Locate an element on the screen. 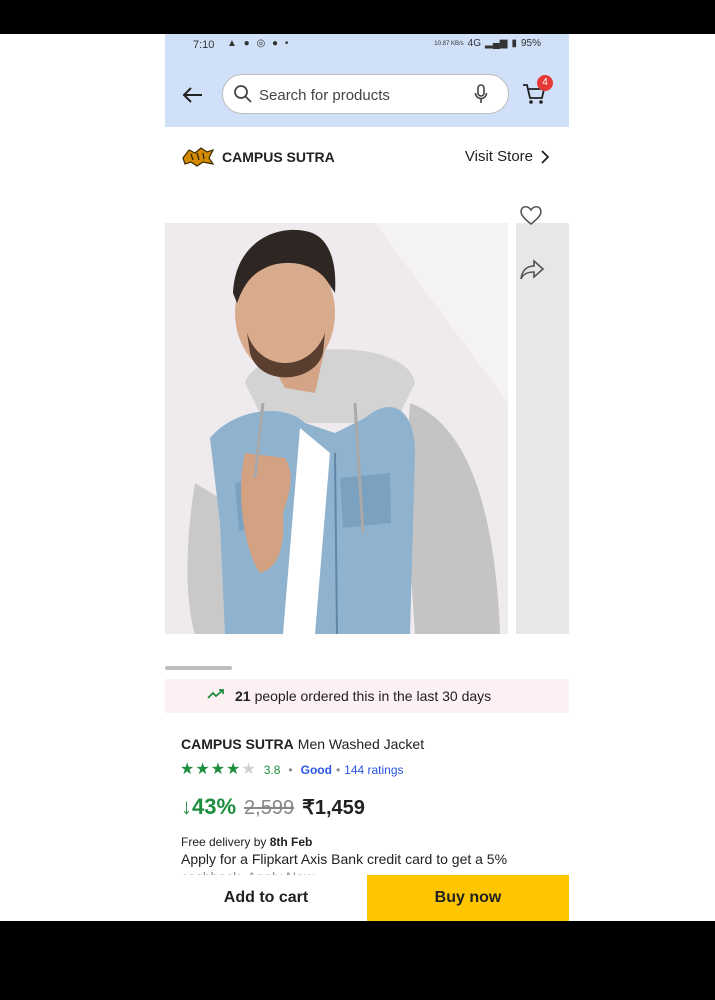 This screenshot has width=715, height=1000. status-right: 10.87 KB/s 4G ▂▄▆ ▮ 95% is located at coordinates (487, 43).